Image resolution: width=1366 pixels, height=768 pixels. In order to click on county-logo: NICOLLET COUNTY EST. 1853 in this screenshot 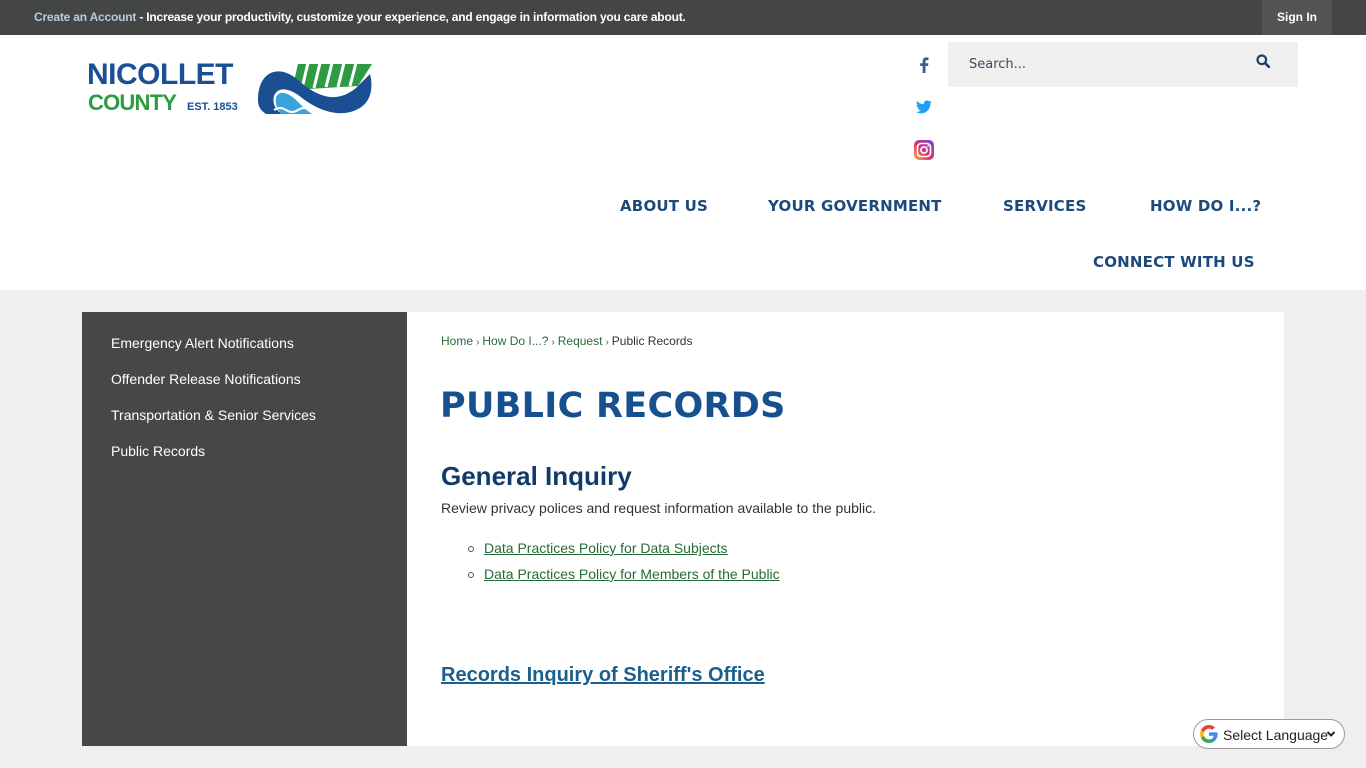, I will do `click(232, 89)`.